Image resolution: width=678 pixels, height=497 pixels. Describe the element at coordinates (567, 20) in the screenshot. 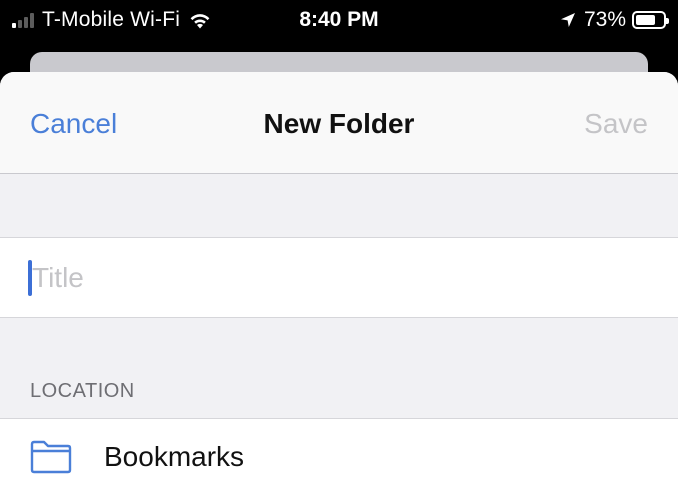

I see `location-arrow-icon` at that location.